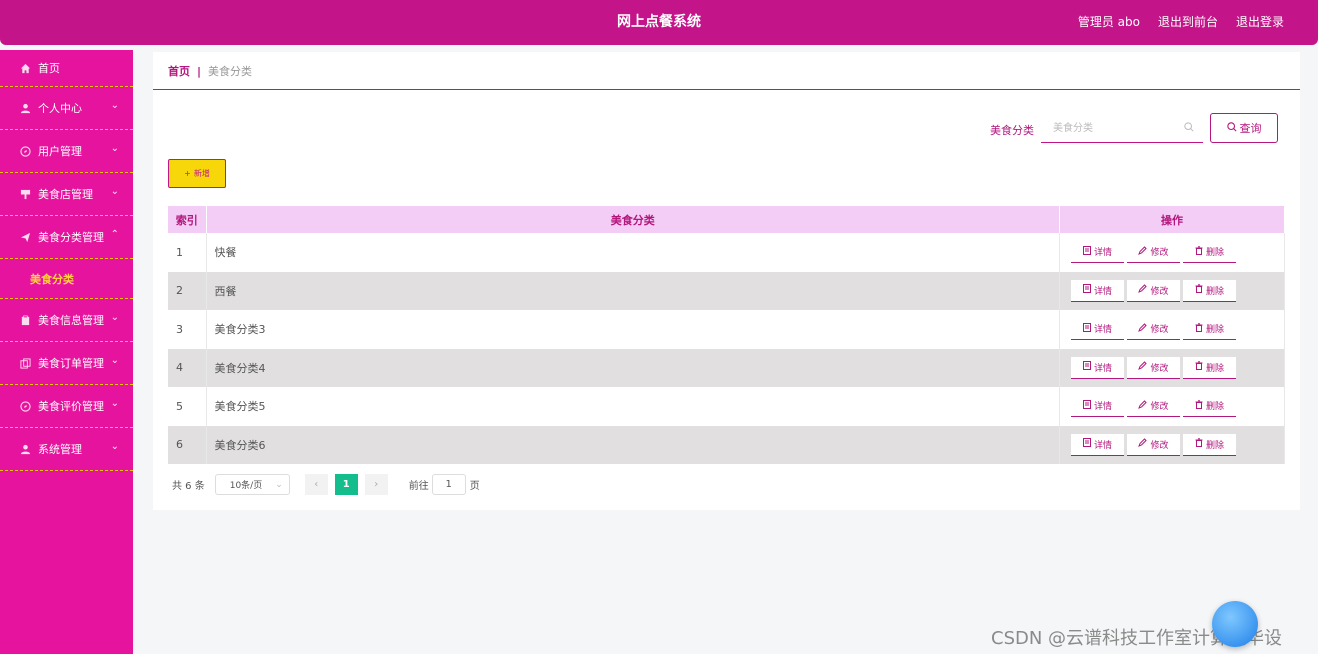 Image resolution: width=1318 pixels, height=654 pixels. What do you see at coordinates (1012, 130) in the screenshot?
I see `search-label: 美食分类` at bounding box center [1012, 130].